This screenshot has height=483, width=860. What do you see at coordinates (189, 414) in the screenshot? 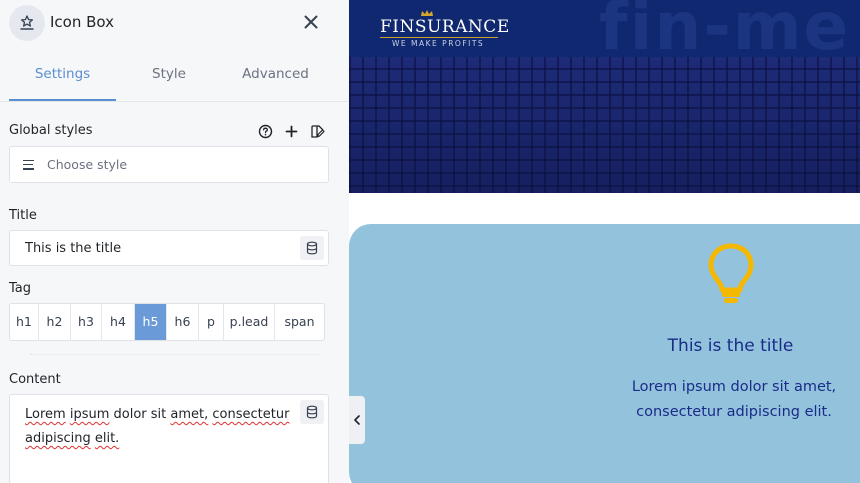
I see `content-word: amet,` at bounding box center [189, 414].